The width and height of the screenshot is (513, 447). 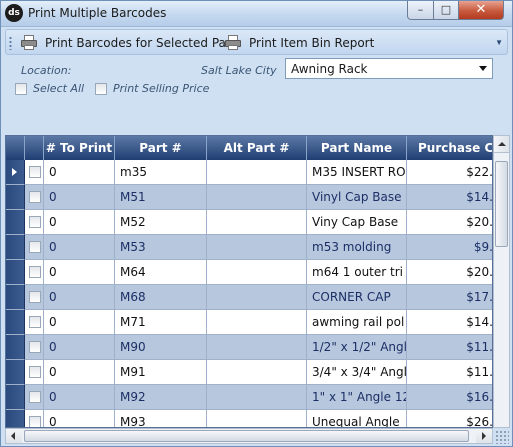 I want to click on cell-part-name: Vinyl Cap Base, so click(x=357, y=197).